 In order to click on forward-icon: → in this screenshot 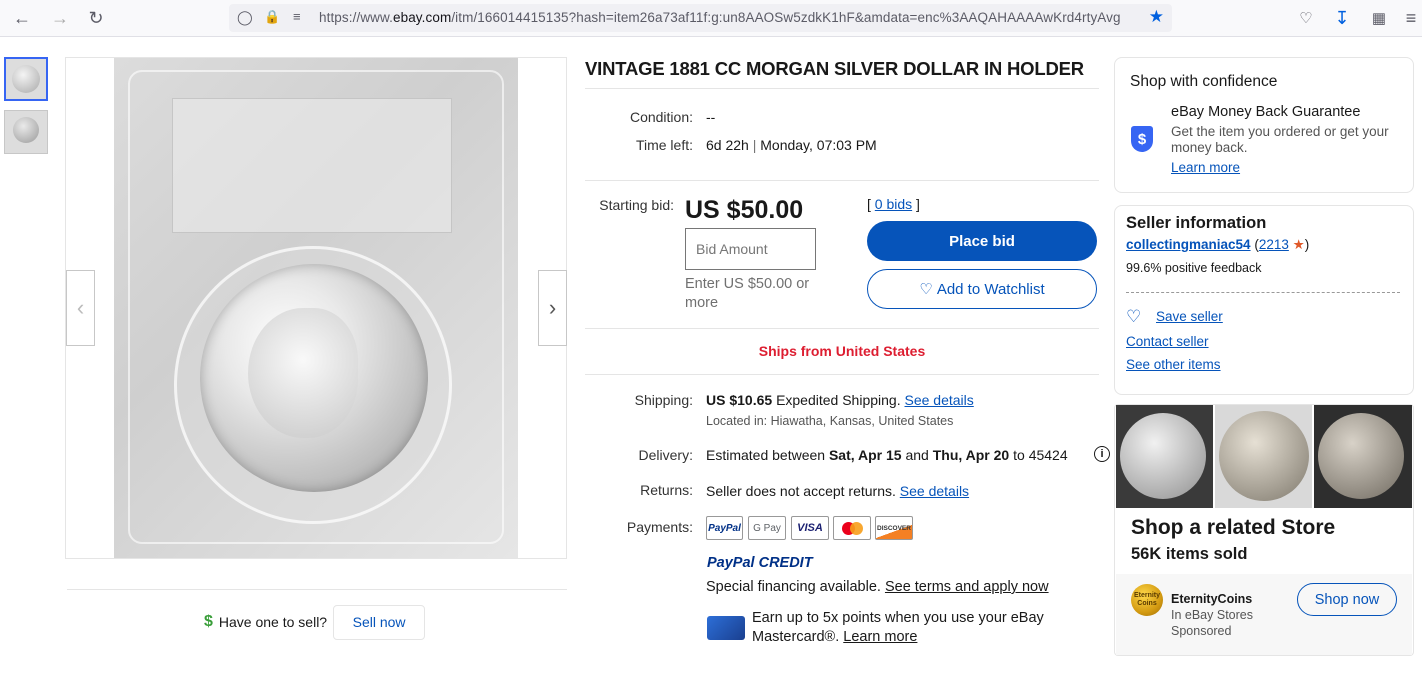, I will do `click(60, 18)`.